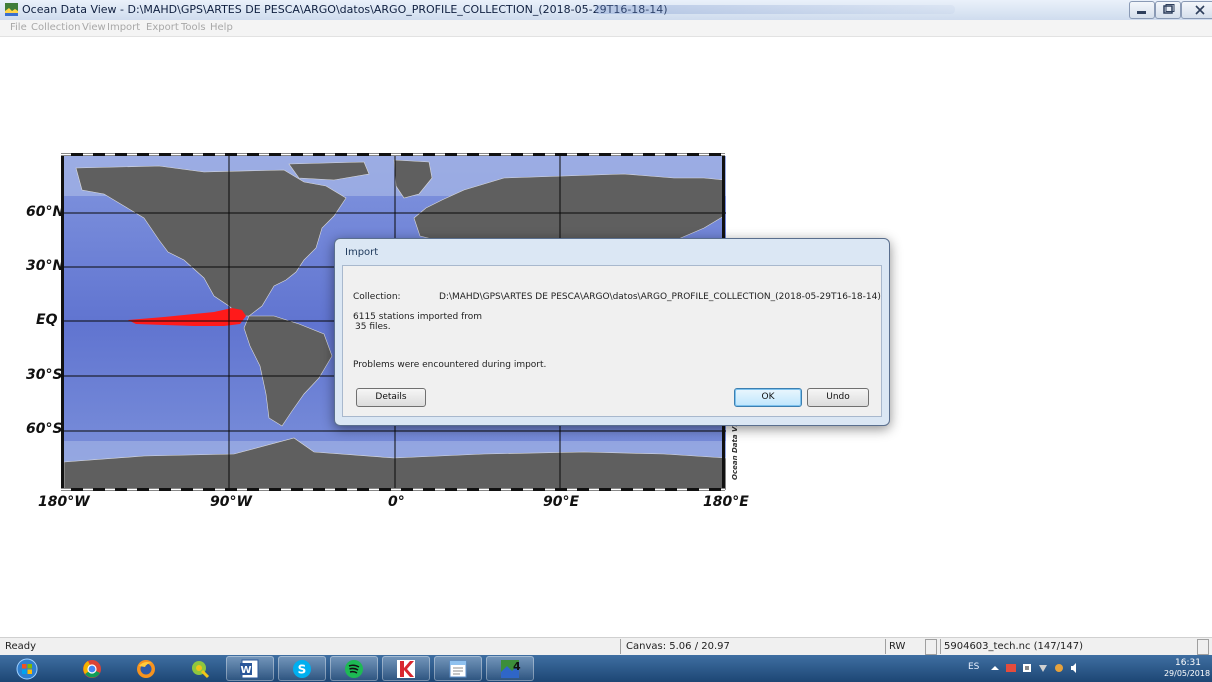 This screenshot has width=1212, height=682. I want to click on lat-label-30s: 30°S, so click(44, 375).